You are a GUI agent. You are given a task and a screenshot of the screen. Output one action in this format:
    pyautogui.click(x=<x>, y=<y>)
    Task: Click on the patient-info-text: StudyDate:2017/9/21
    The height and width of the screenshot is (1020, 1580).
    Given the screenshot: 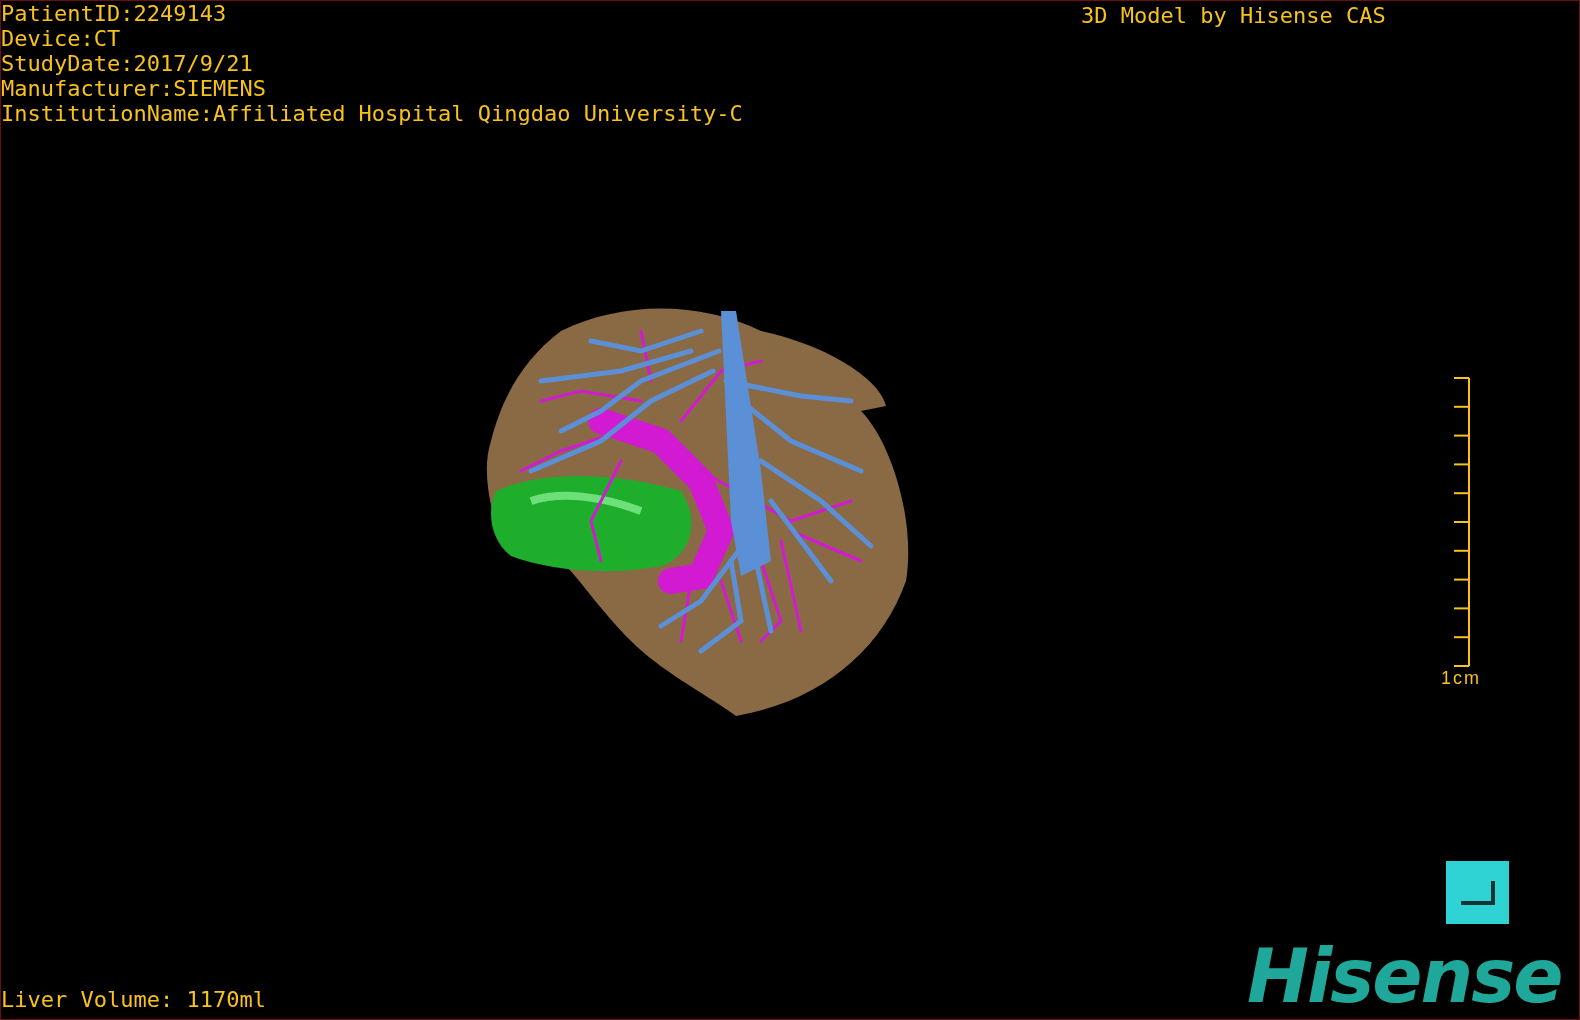 What is the action you would take?
    pyautogui.click(x=127, y=63)
    